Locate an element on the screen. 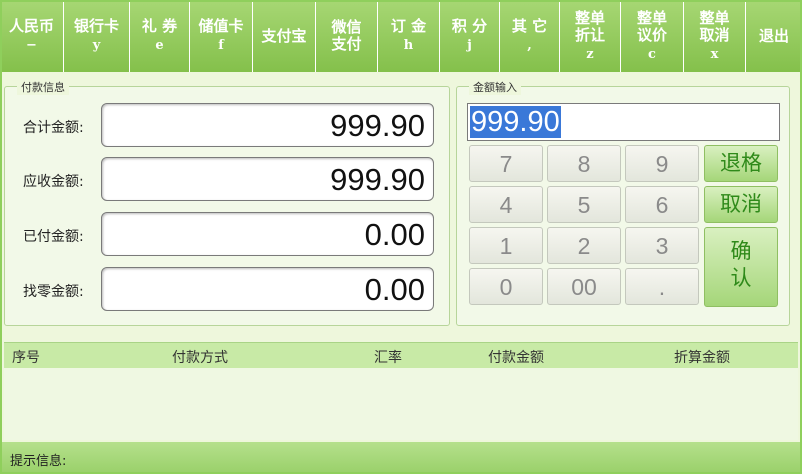  toolbar-shortcut-key: e is located at coordinates (159, 45).